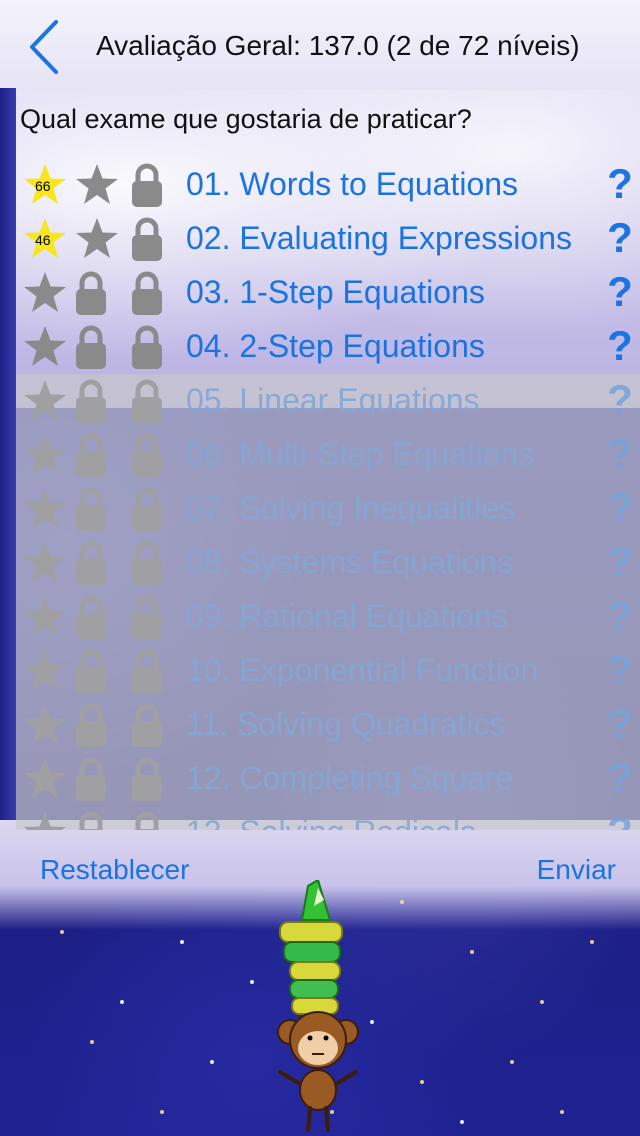 This screenshot has height=1136, width=640. What do you see at coordinates (352, 184) in the screenshot?
I see `exam-label: 01. Words to Equations` at bounding box center [352, 184].